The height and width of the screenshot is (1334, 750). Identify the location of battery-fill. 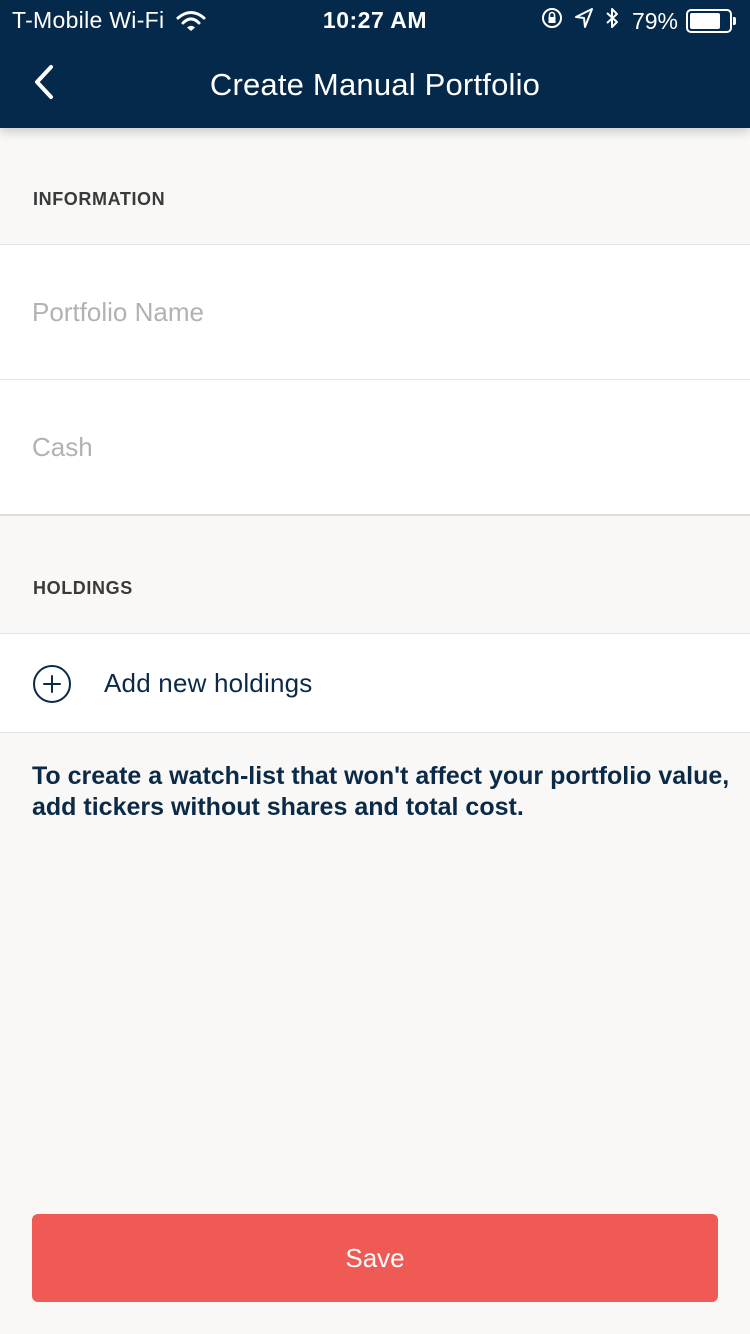
(705, 21).